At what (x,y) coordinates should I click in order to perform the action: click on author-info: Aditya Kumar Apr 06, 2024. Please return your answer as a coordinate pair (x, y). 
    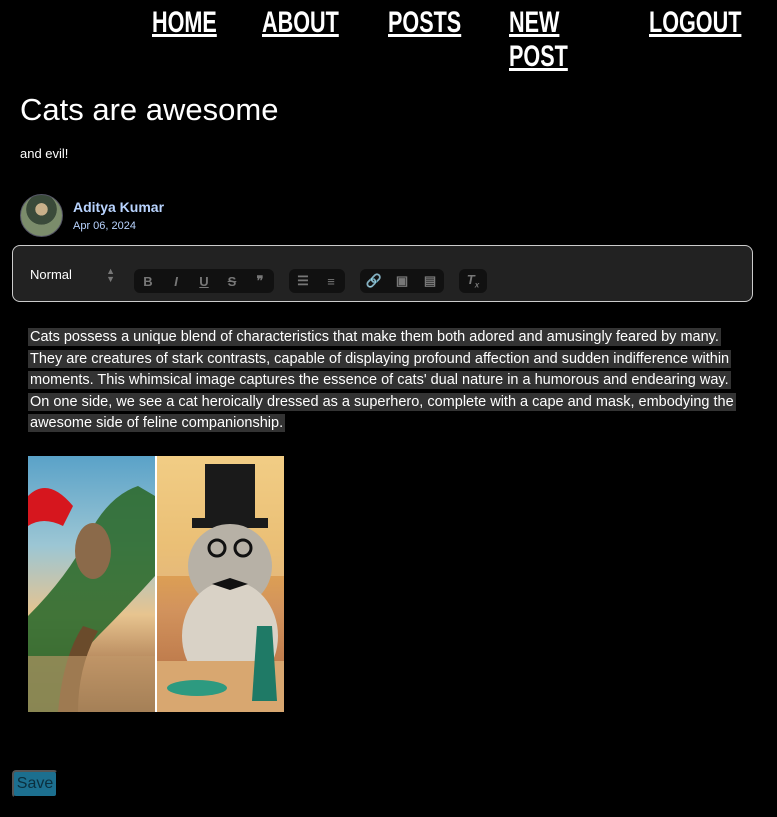
    Looking at the image, I should click on (118, 215).